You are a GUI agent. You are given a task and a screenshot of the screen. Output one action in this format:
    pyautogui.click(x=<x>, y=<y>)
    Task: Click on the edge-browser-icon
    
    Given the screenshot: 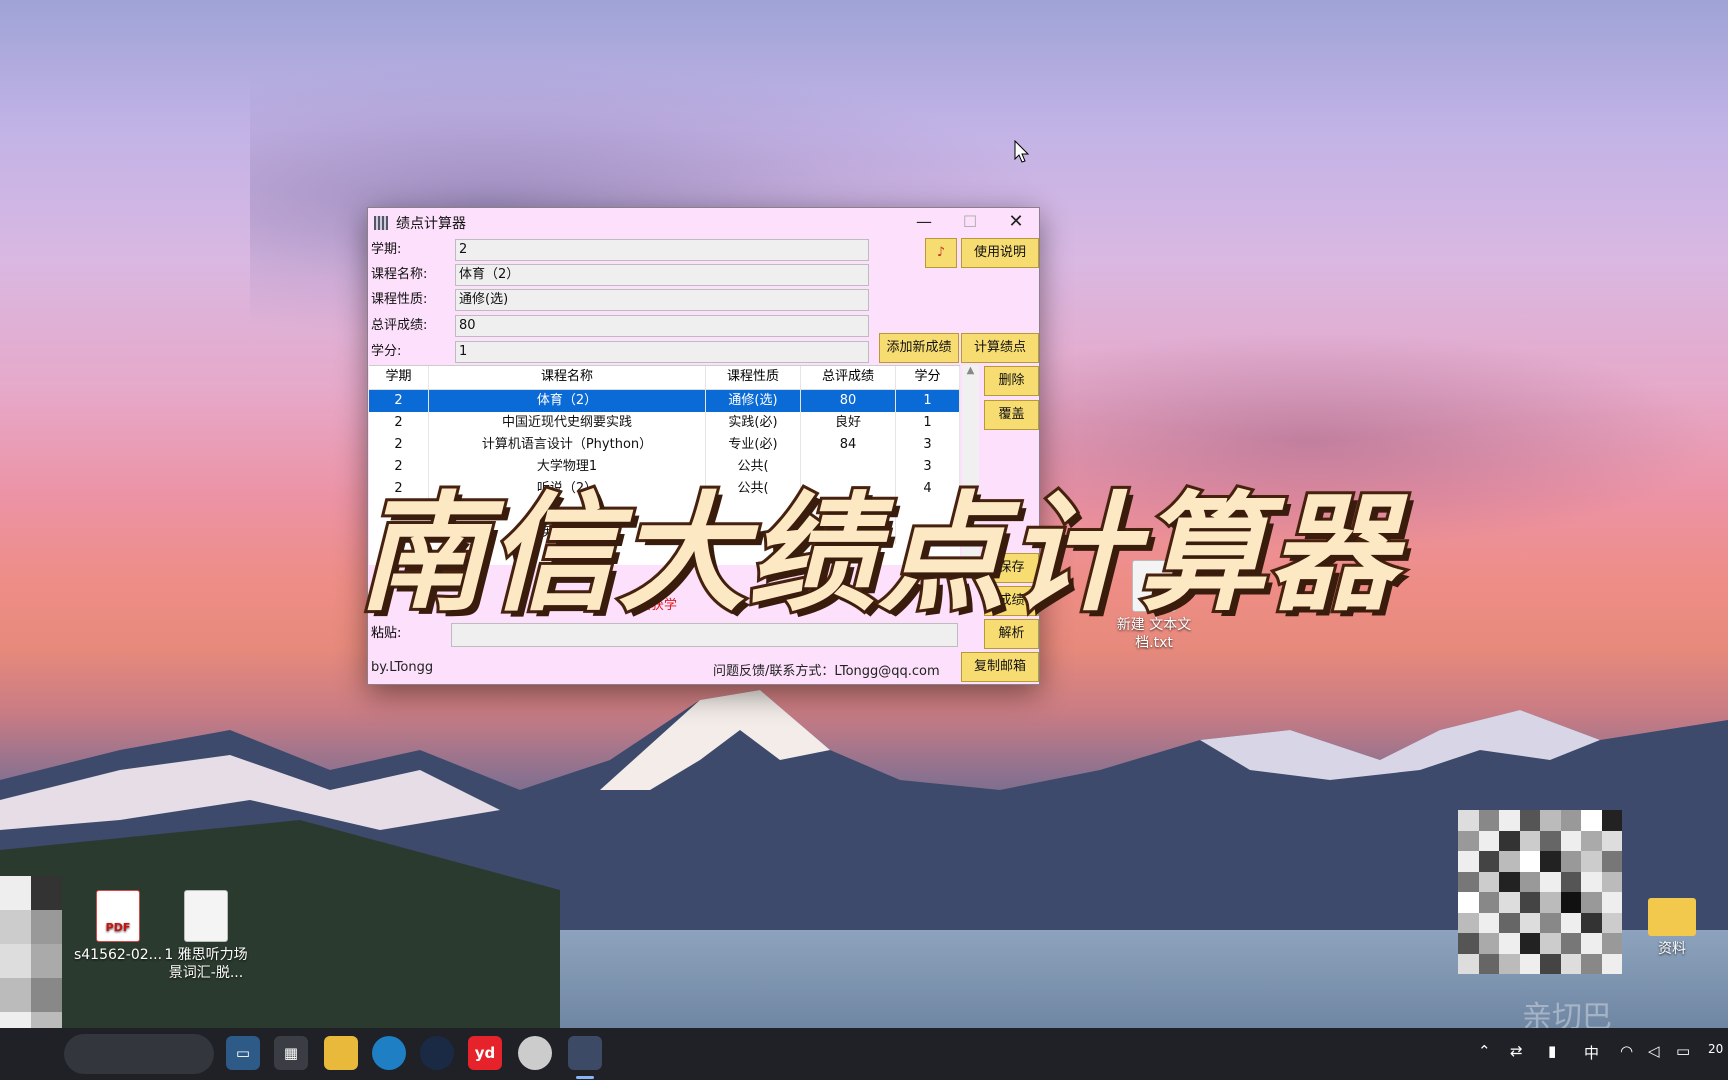 What is the action you would take?
    pyautogui.click(x=389, y=1053)
    